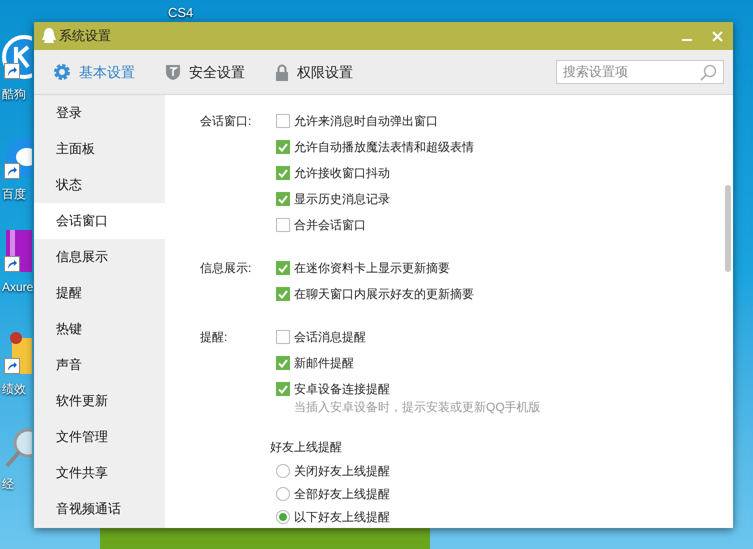 The width and height of the screenshot is (753, 549). I want to click on close-icon, so click(717, 36).